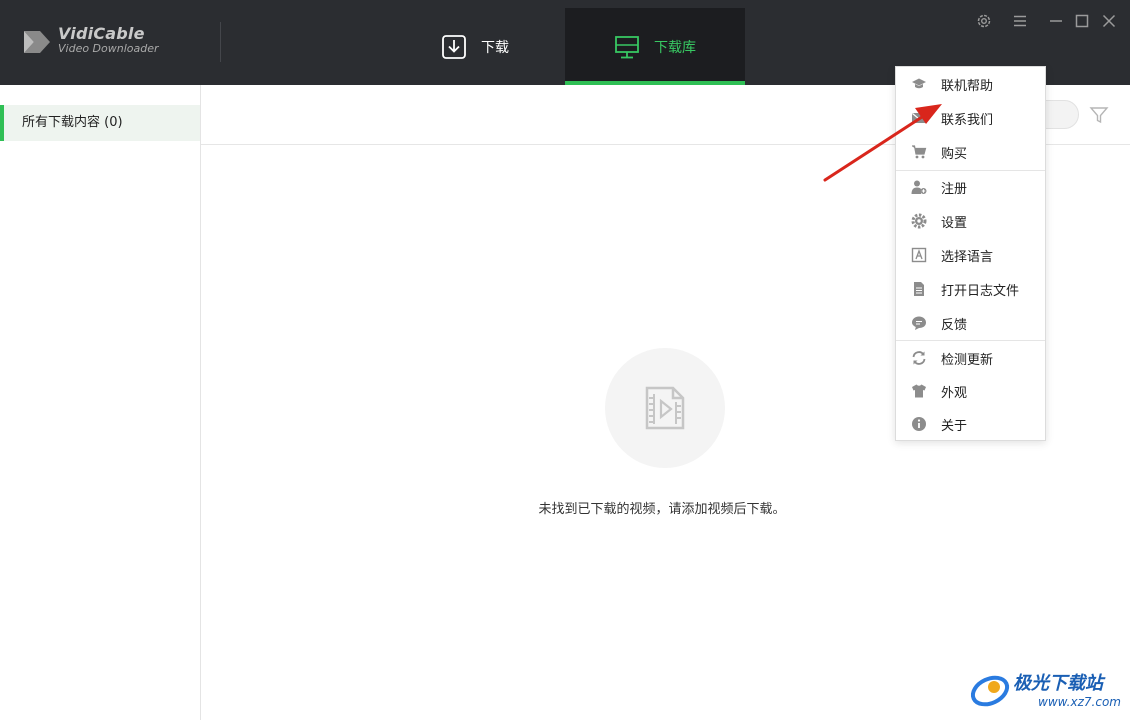 The width and height of the screenshot is (1130, 720). I want to click on video-file-icon, so click(665, 408).